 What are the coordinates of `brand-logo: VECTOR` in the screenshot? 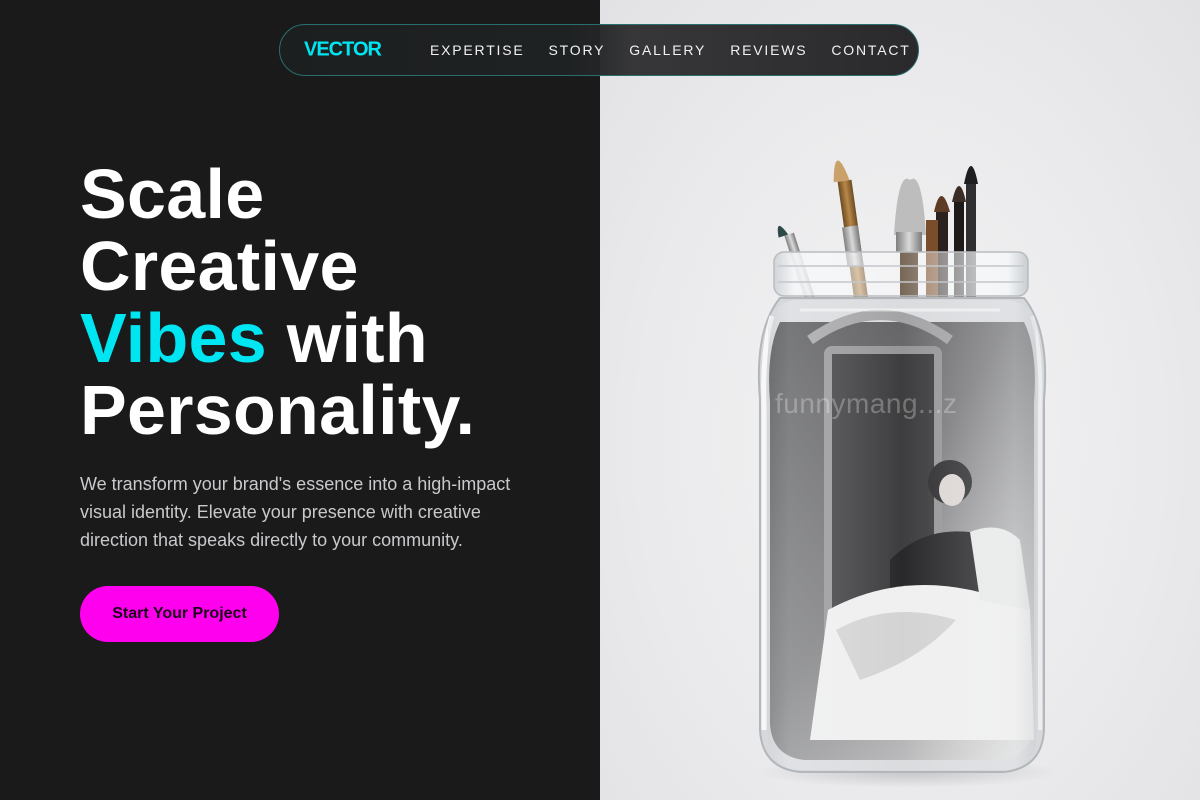 It's located at (343, 50).